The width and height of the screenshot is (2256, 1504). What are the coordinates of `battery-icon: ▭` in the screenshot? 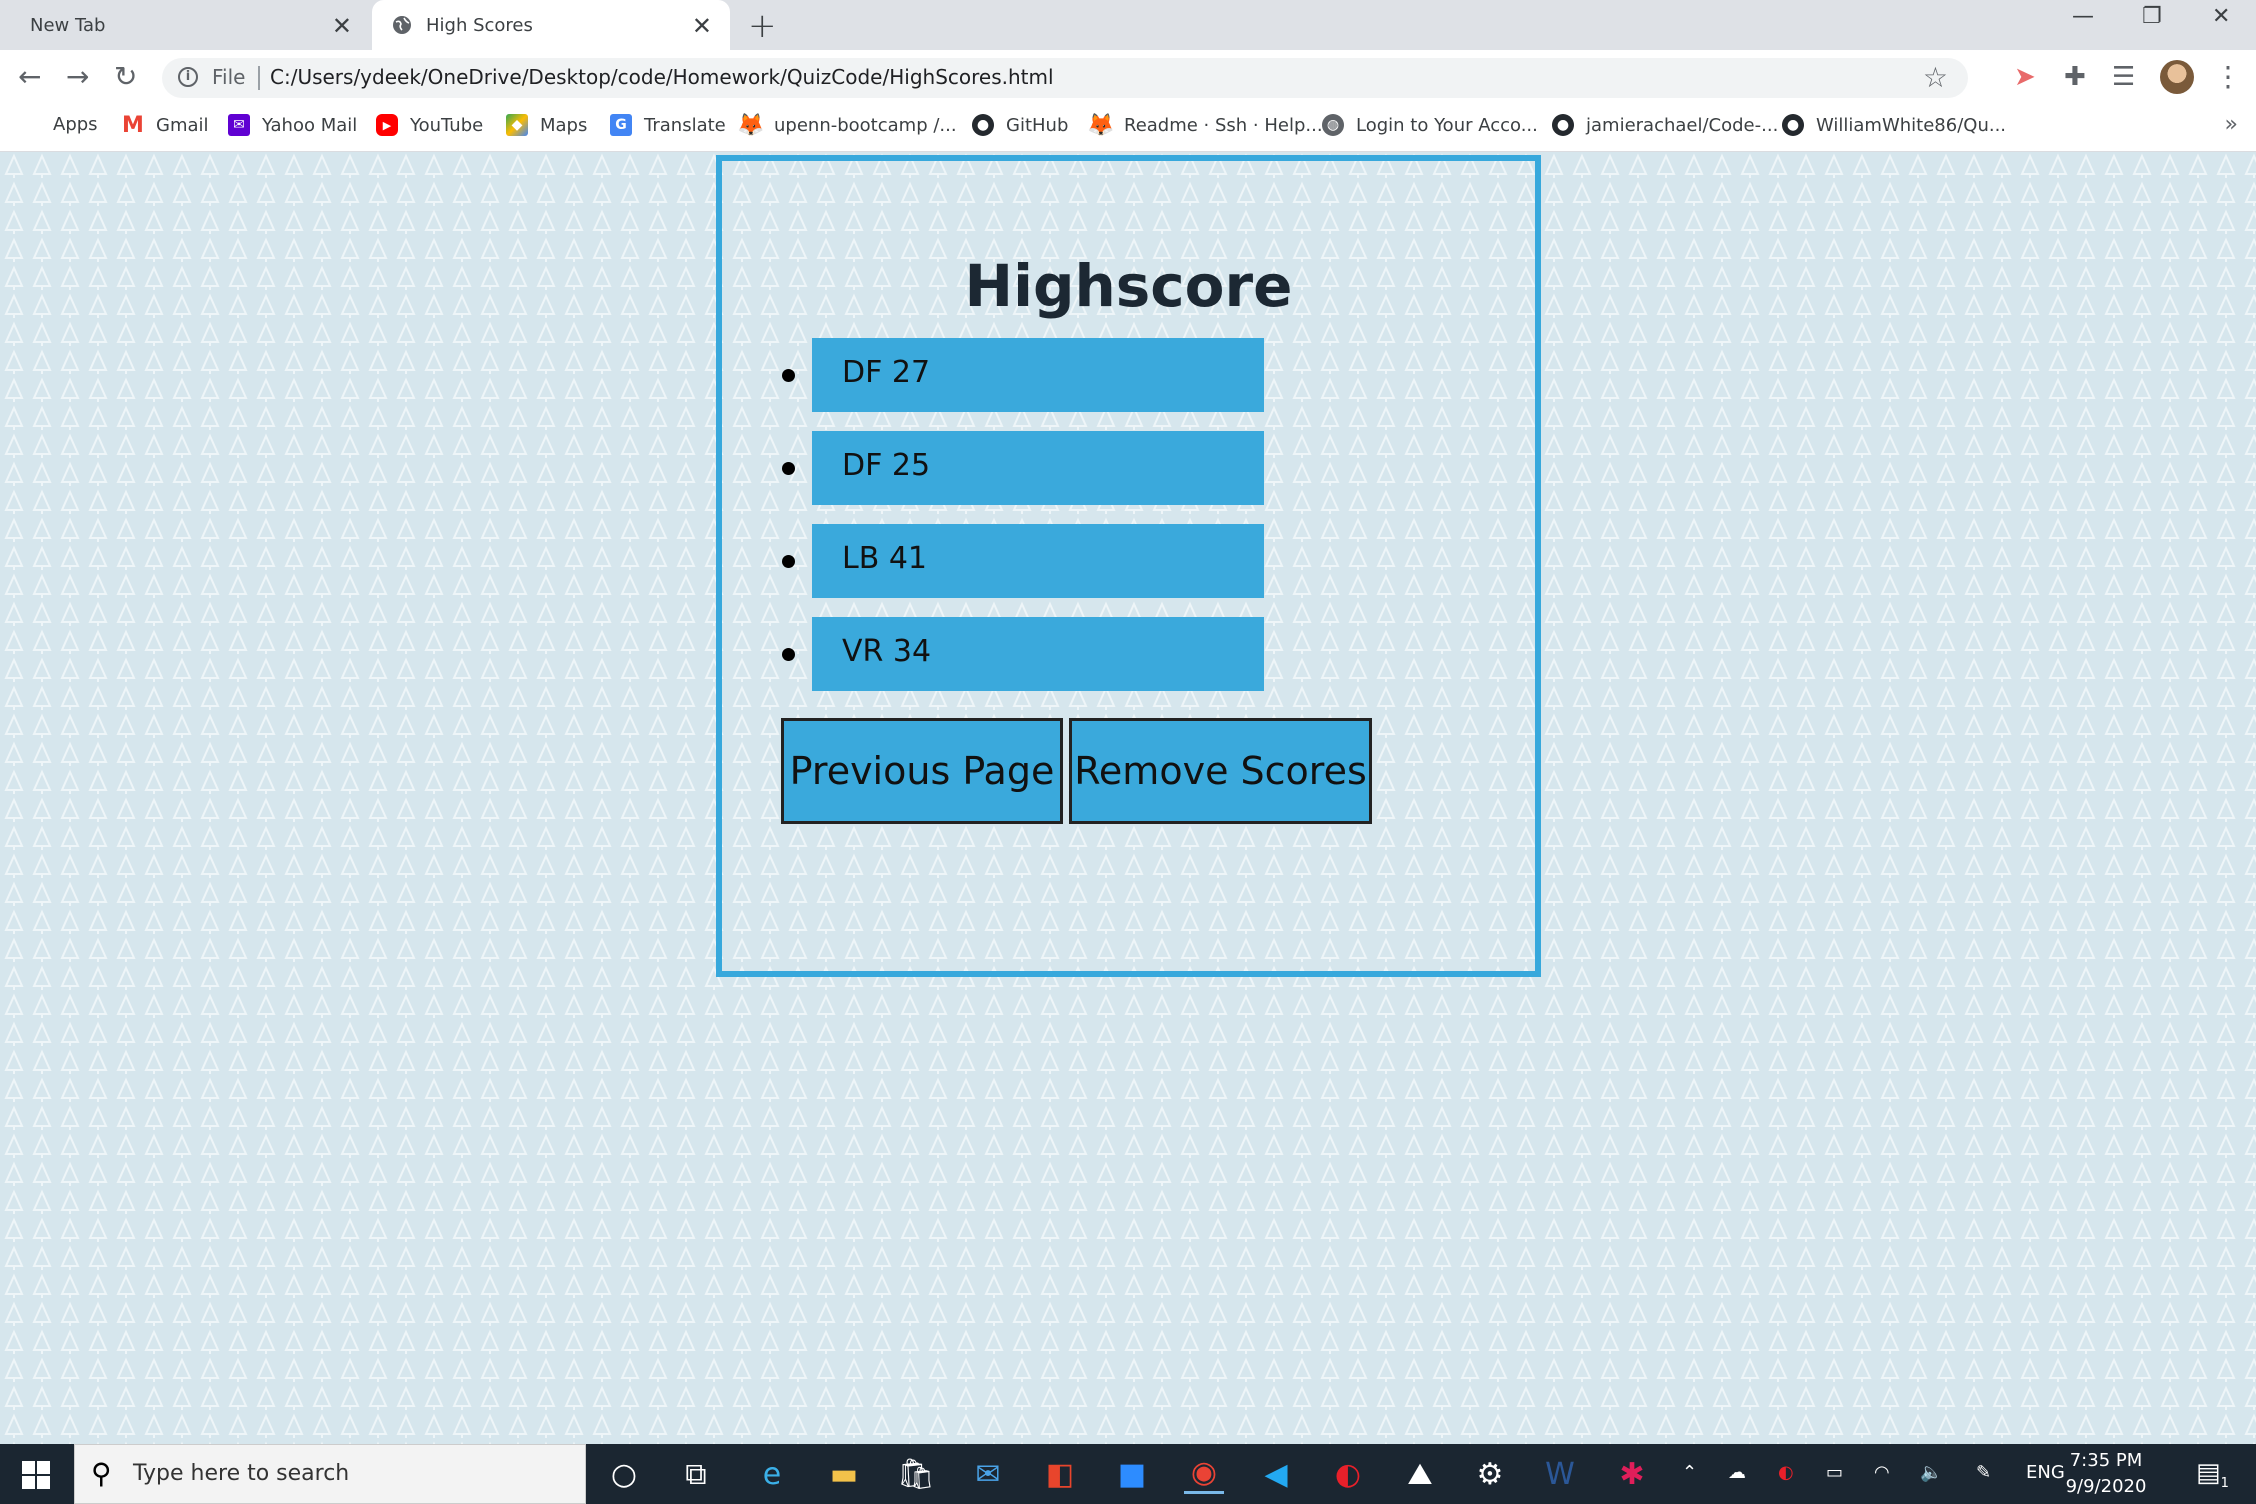 It's located at (1834, 1472).